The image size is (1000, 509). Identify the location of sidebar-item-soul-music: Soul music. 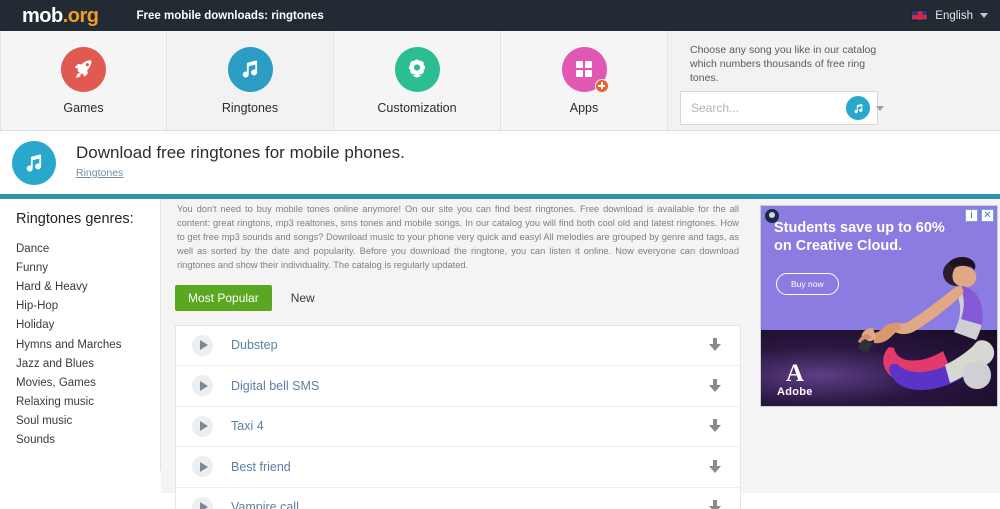
(88, 421).